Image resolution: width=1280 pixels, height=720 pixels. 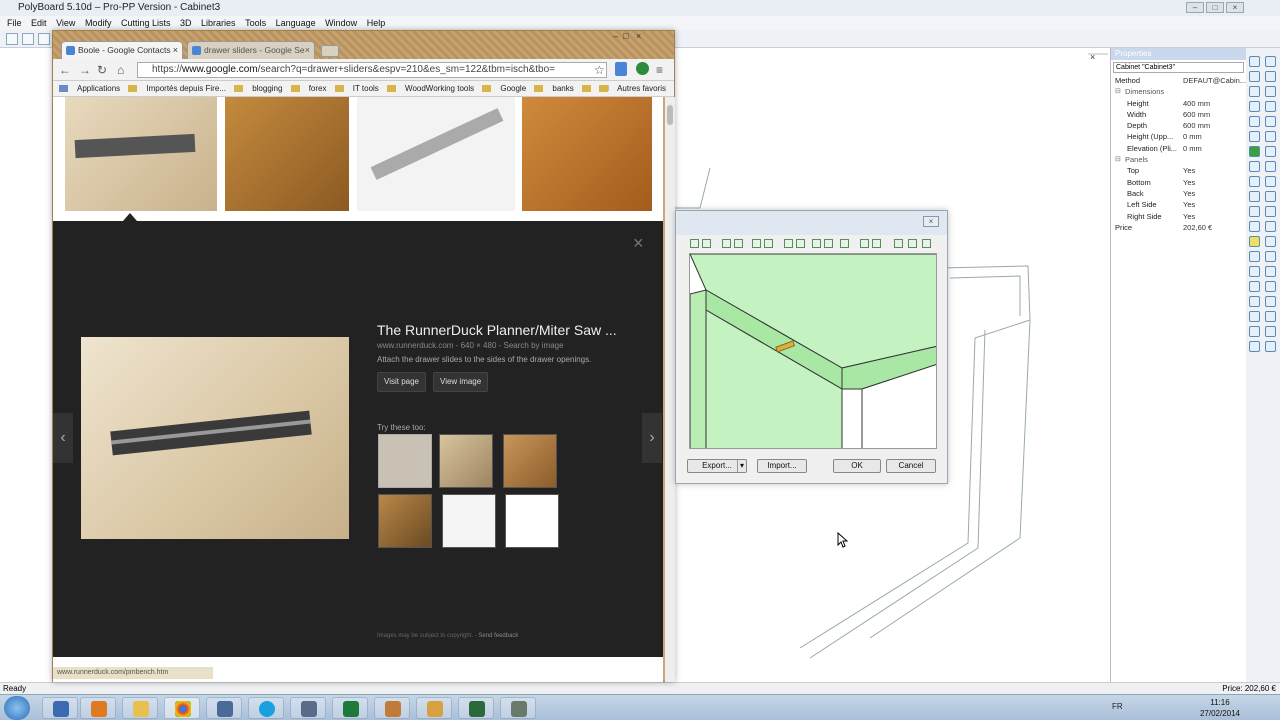 What do you see at coordinates (1195, 7) in the screenshot?
I see `minimize-button: –` at bounding box center [1195, 7].